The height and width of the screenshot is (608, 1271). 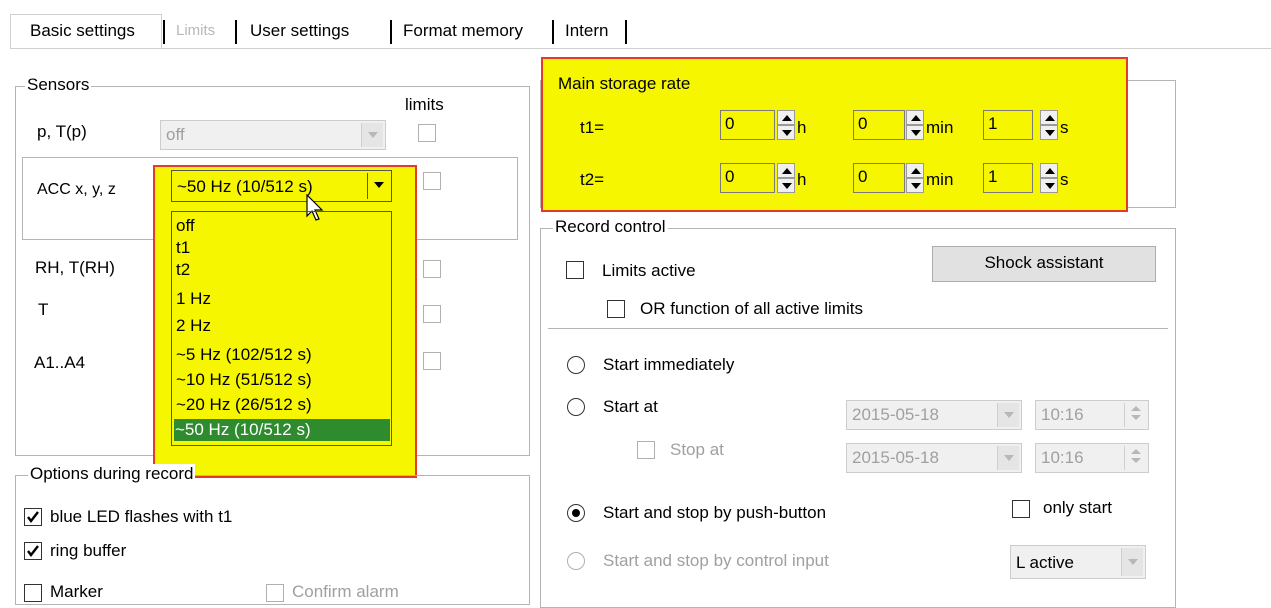 What do you see at coordinates (193, 326) in the screenshot?
I see `dropdown-option: 2 Hz` at bounding box center [193, 326].